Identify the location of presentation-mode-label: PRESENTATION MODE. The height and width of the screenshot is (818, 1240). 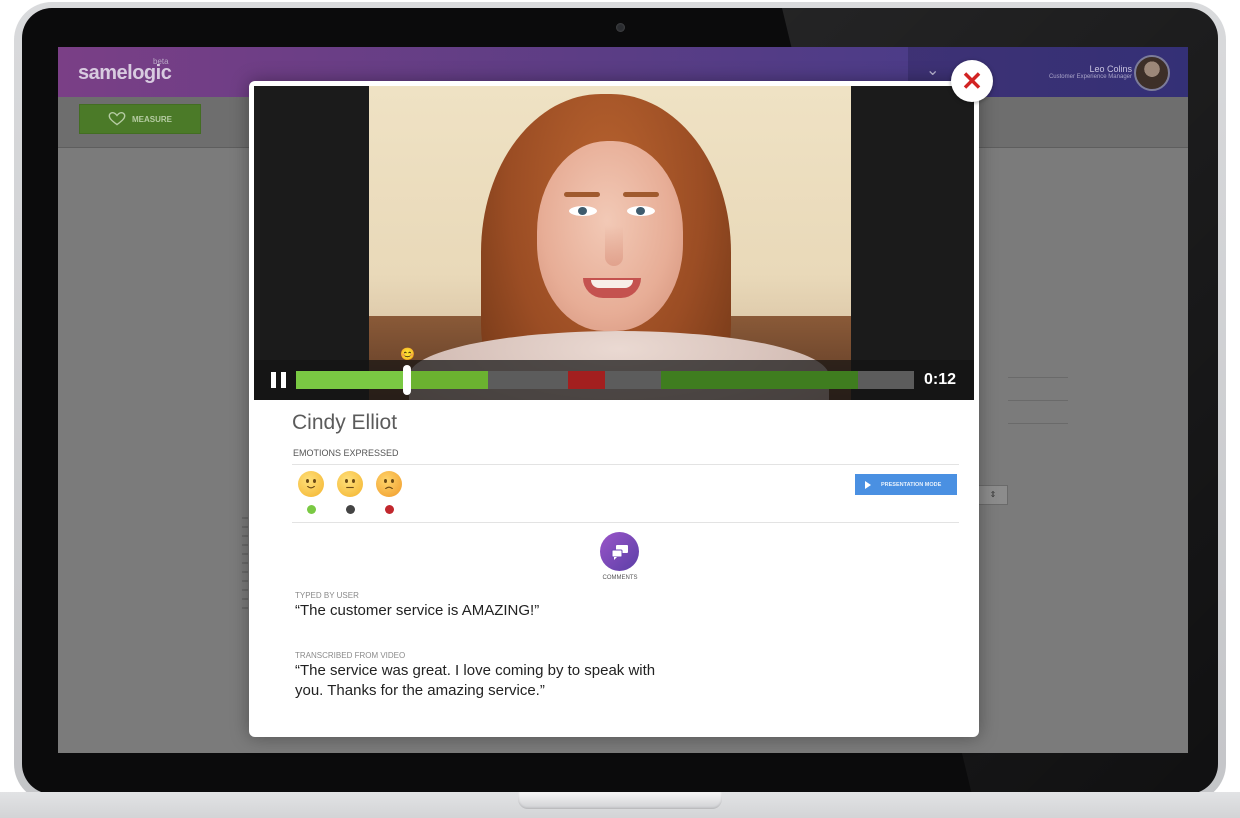
(911, 484).